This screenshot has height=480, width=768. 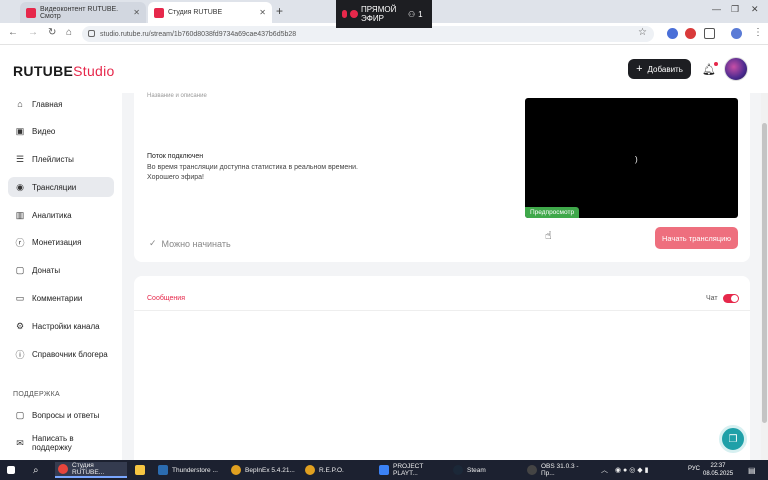 What do you see at coordinates (420, 14) in the screenshot?
I see `viewers-count: 1` at bounding box center [420, 14].